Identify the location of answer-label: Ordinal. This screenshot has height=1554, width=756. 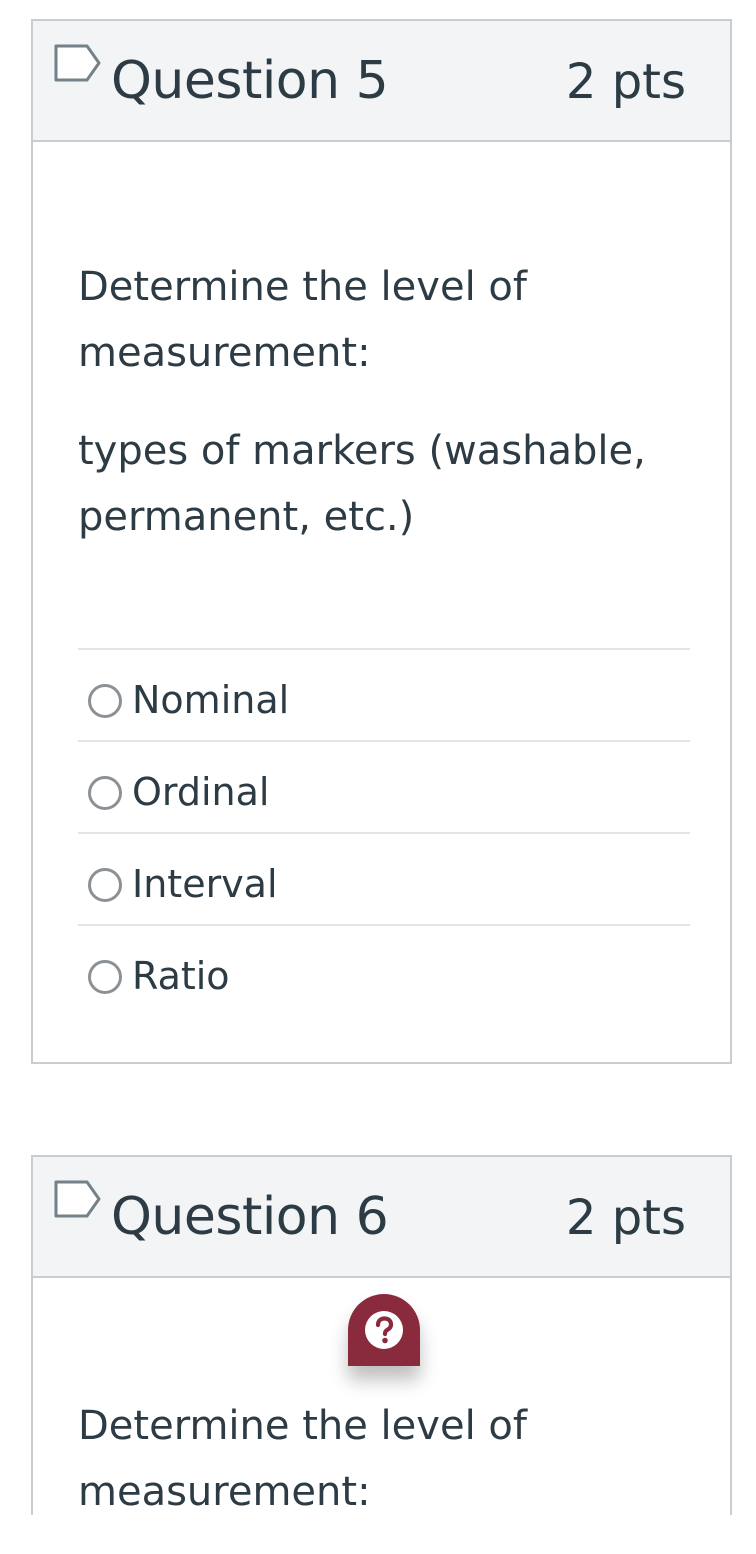
(201, 792).